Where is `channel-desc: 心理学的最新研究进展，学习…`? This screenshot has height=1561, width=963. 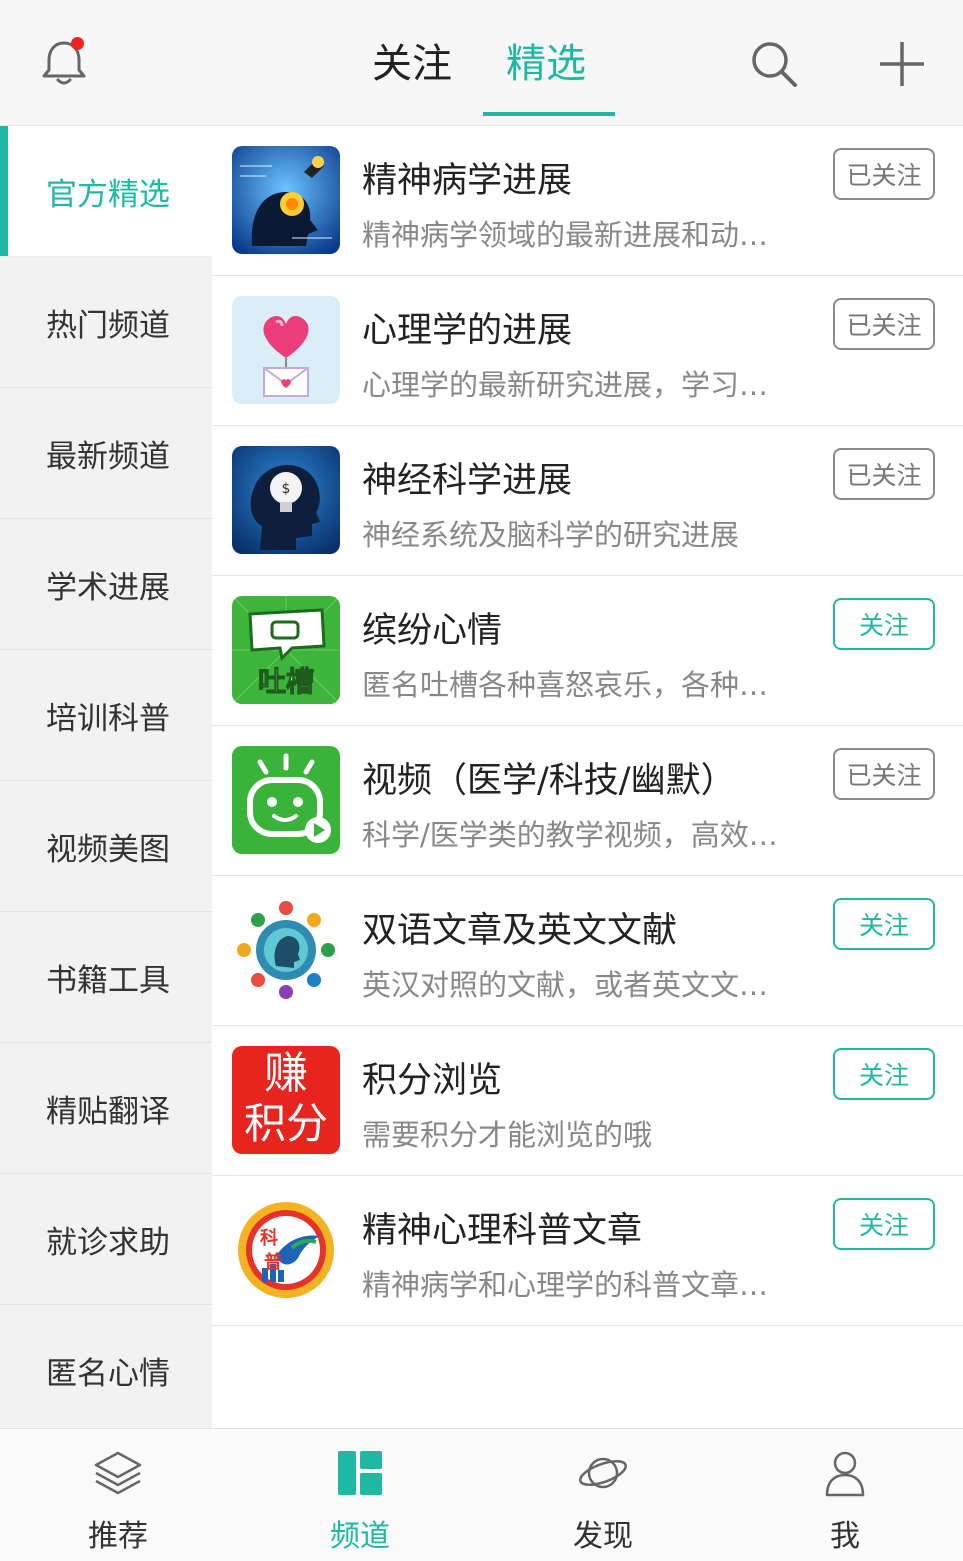
channel-desc: 心理学的最新研究进展，学习… is located at coordinates (565, 385).